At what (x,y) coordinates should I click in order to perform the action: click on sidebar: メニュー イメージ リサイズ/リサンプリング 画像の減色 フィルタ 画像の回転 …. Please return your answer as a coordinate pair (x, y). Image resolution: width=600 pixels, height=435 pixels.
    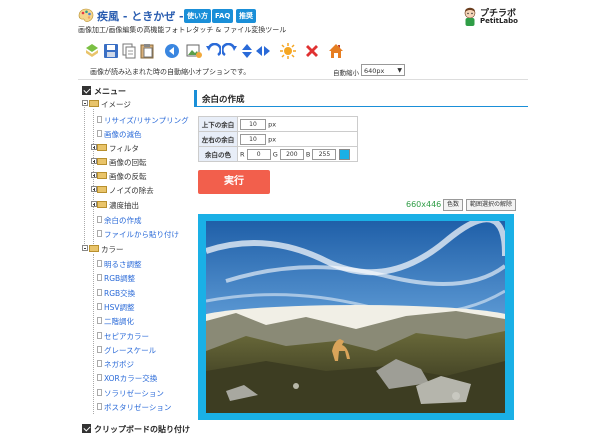
    Looking at the image, I should click on (136, 259).